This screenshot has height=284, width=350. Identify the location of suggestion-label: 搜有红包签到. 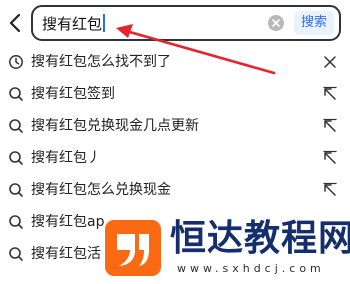
(73, 94).